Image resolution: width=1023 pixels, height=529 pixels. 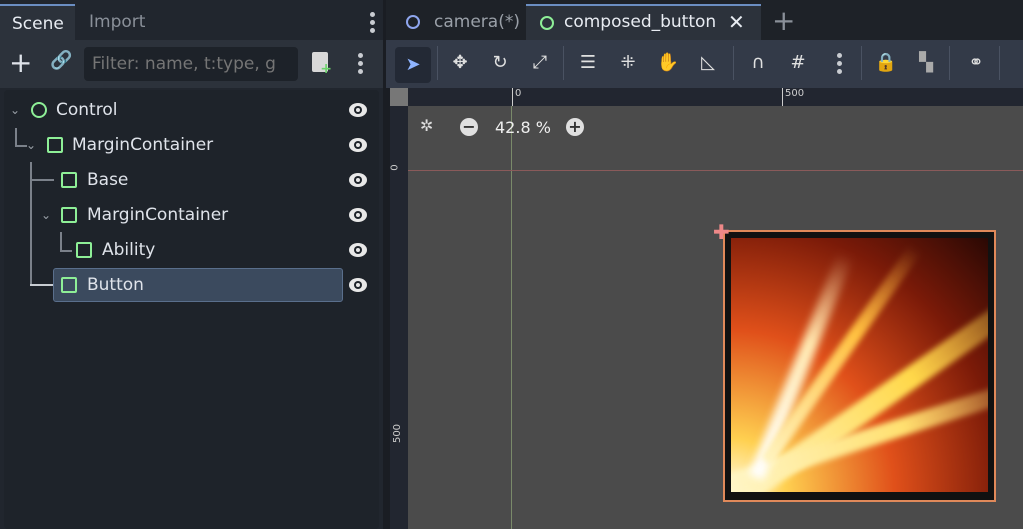 I want to click on tab-import: Import, so click(x=117, y=22).